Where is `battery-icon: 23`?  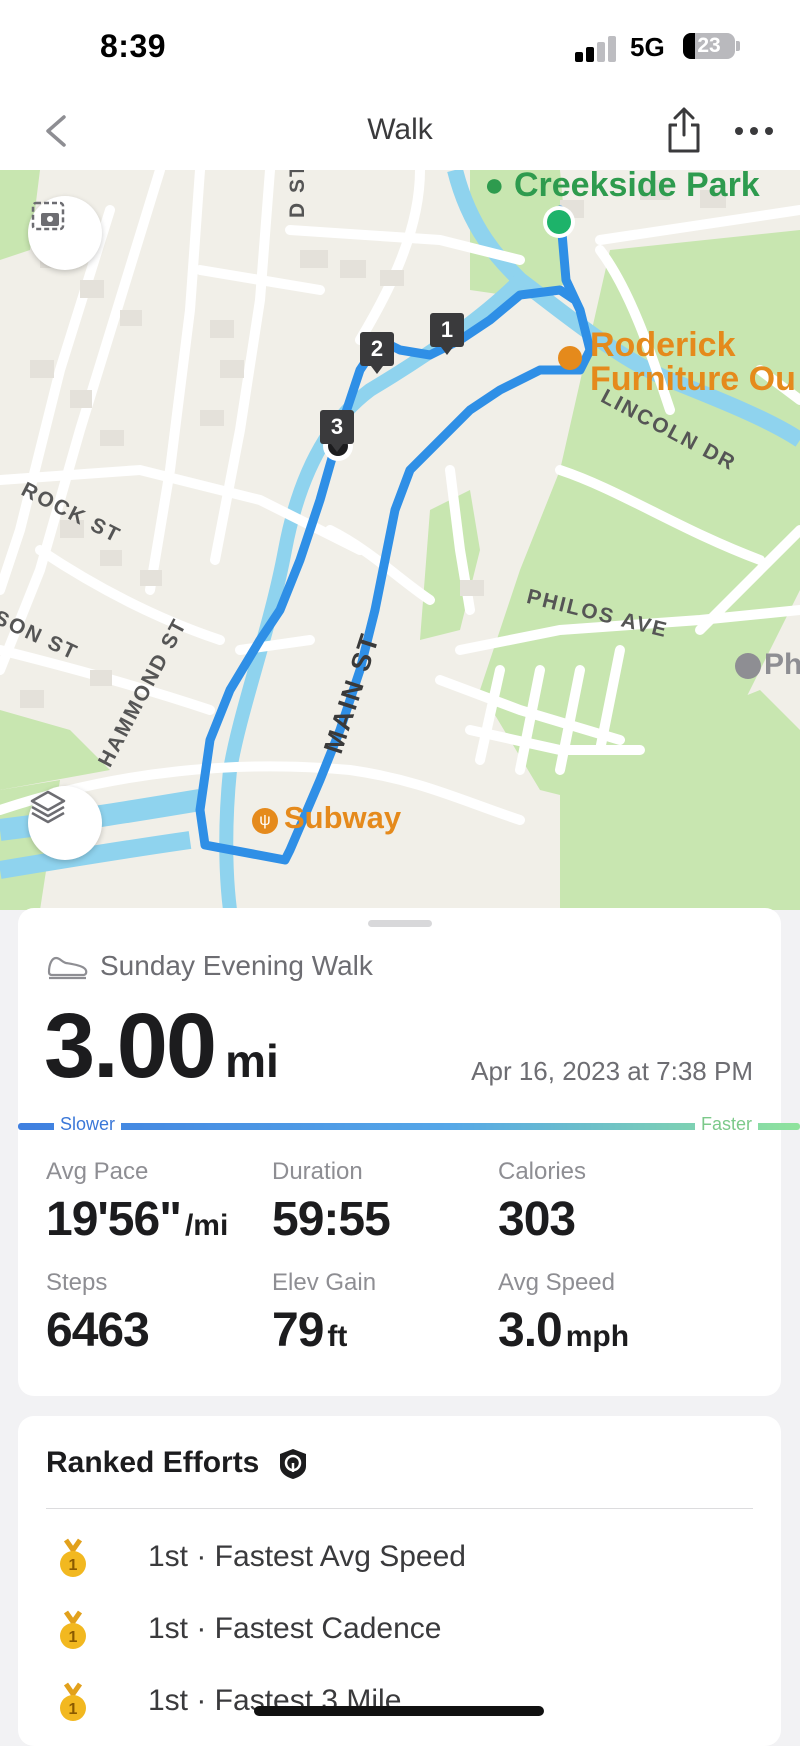
battery-icon: 23 is located at coordinates (709, 46).